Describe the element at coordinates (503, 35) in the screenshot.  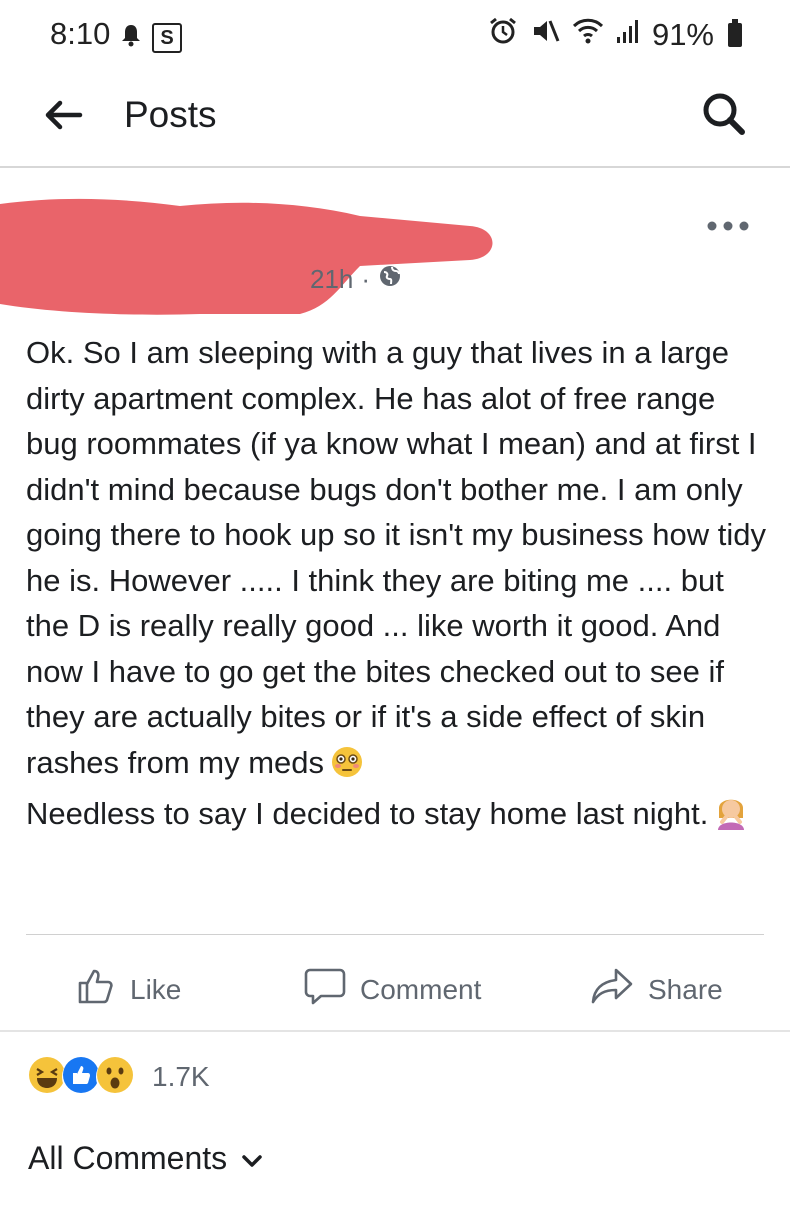
I see `alarm-icon` at that location.